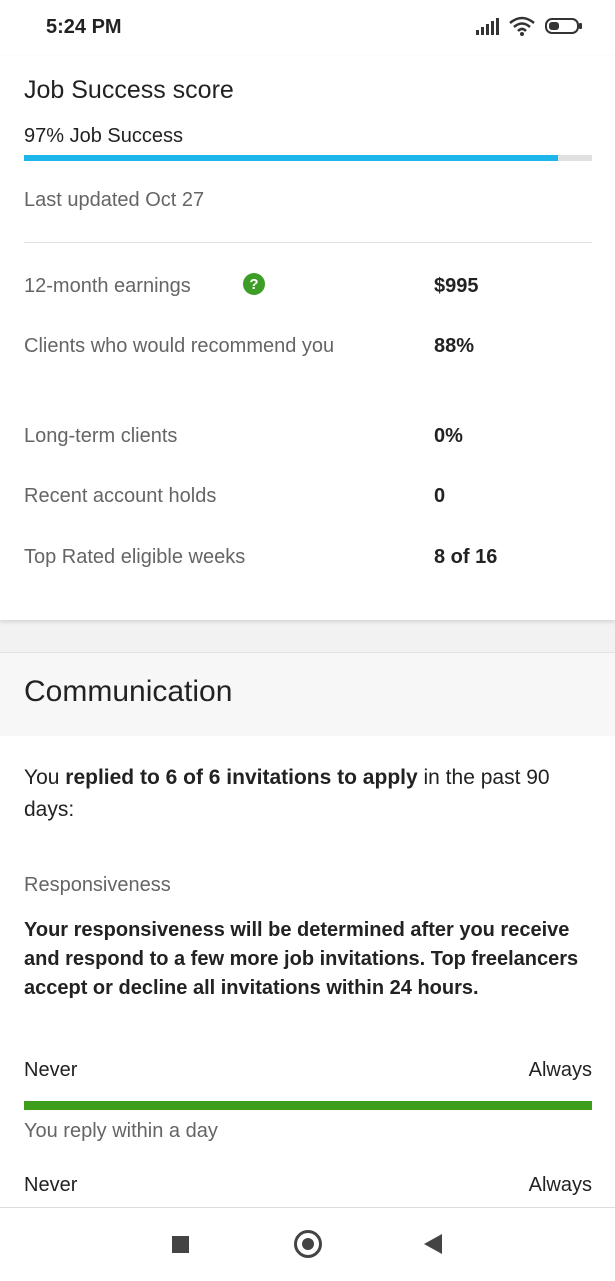  Describe the element at coordinates (180, 1244) in the screenshot. I see `recent-apps-icon` at that location.